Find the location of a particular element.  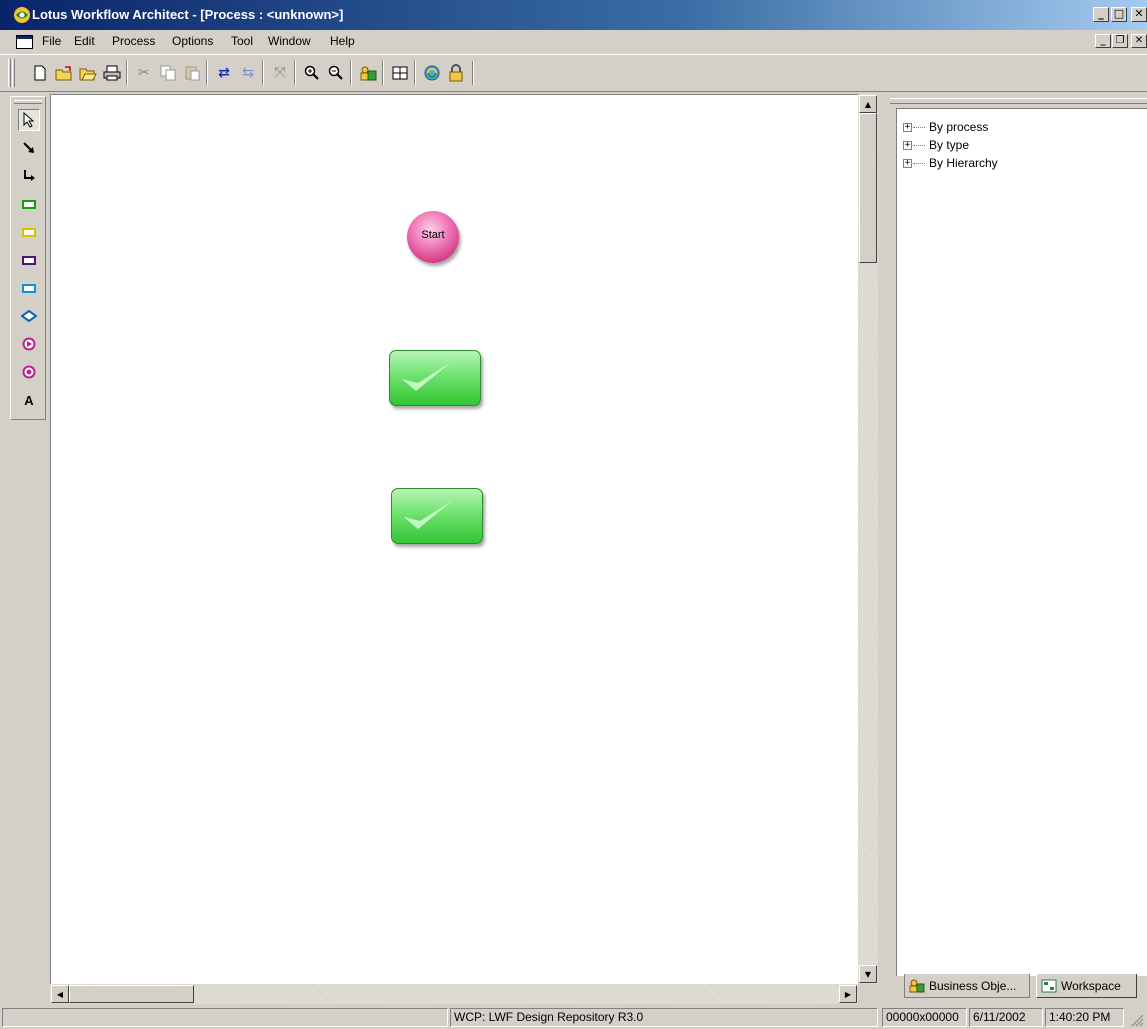

status-date: 6/11/2002 is located at coordinates (1006, 1017).